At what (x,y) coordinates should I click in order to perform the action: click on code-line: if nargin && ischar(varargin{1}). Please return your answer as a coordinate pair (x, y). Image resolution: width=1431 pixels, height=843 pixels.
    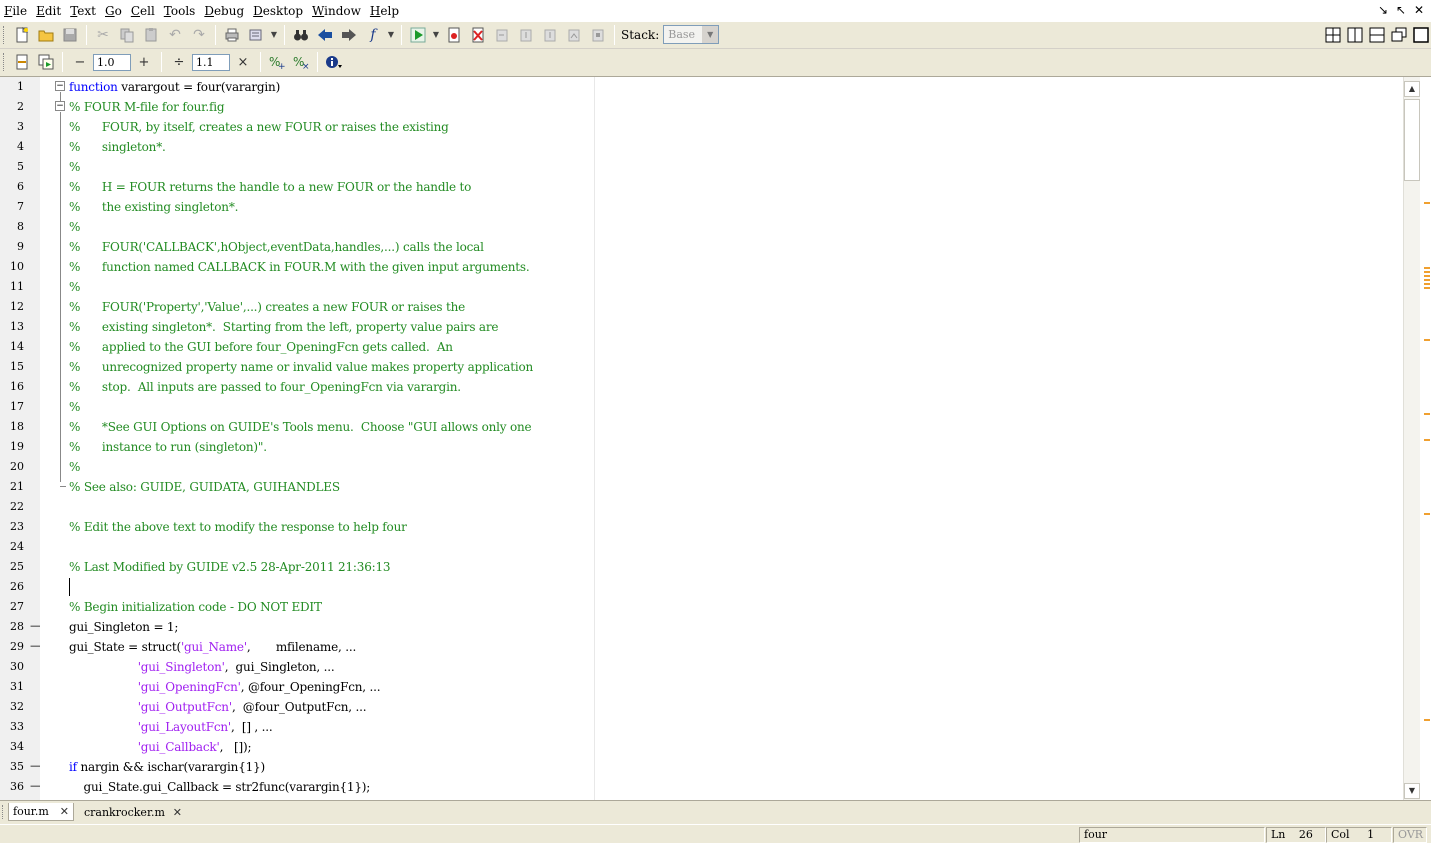
    Looking at the image, I should click on (167, 767).